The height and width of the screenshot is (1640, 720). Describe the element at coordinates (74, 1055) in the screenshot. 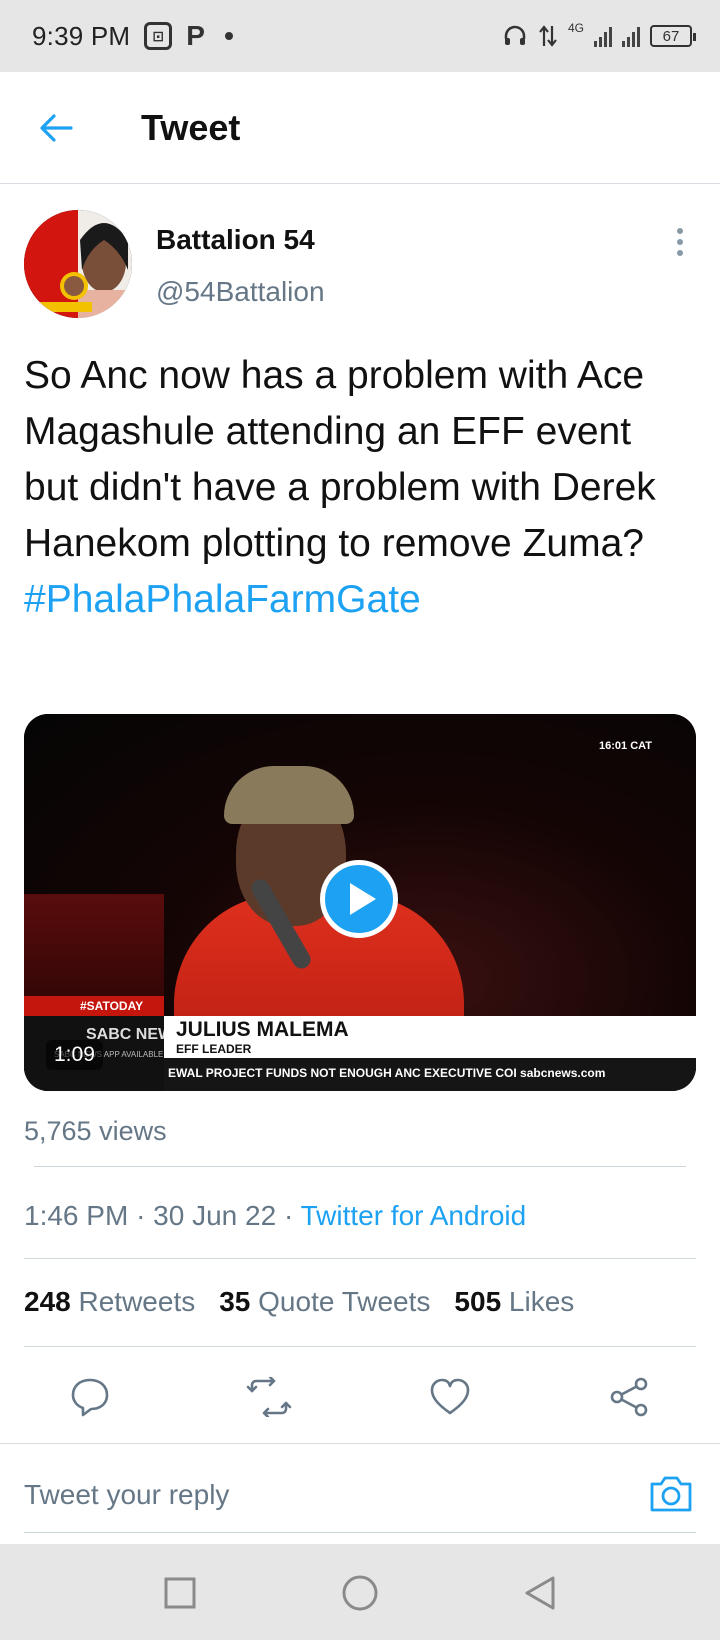

I see `video-duration: 1:09` at that location.